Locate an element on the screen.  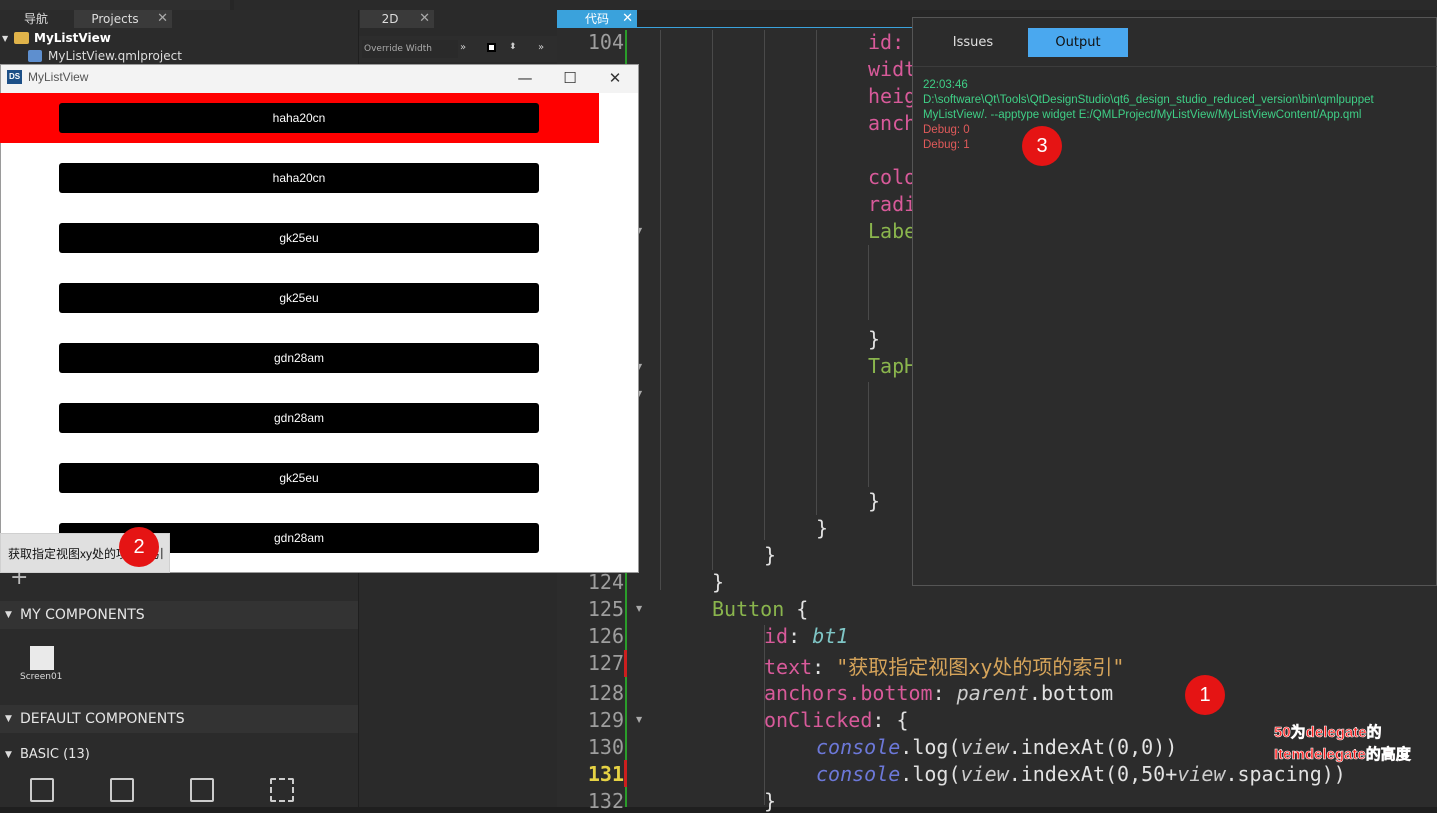
background-color-icon is located at coordinates (491, 47).